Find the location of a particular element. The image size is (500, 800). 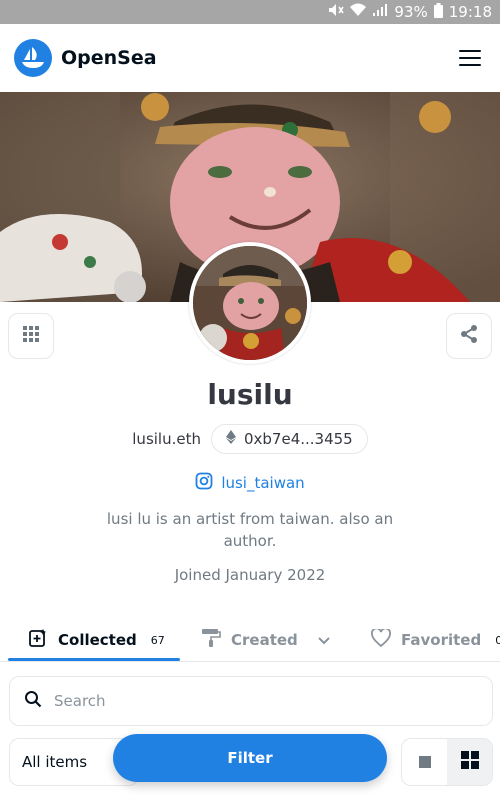

tab-favorited-label: Favorited is located at coordinates (441, 640).